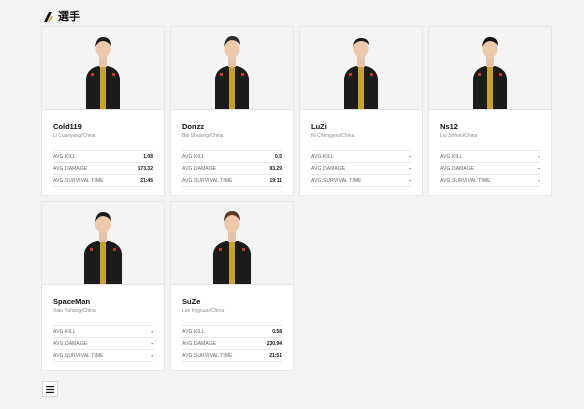  What do you see at coordinates (145, 168) in the screenshot?
I see `stat-value: 173.32` at bounding box center [145, 168].